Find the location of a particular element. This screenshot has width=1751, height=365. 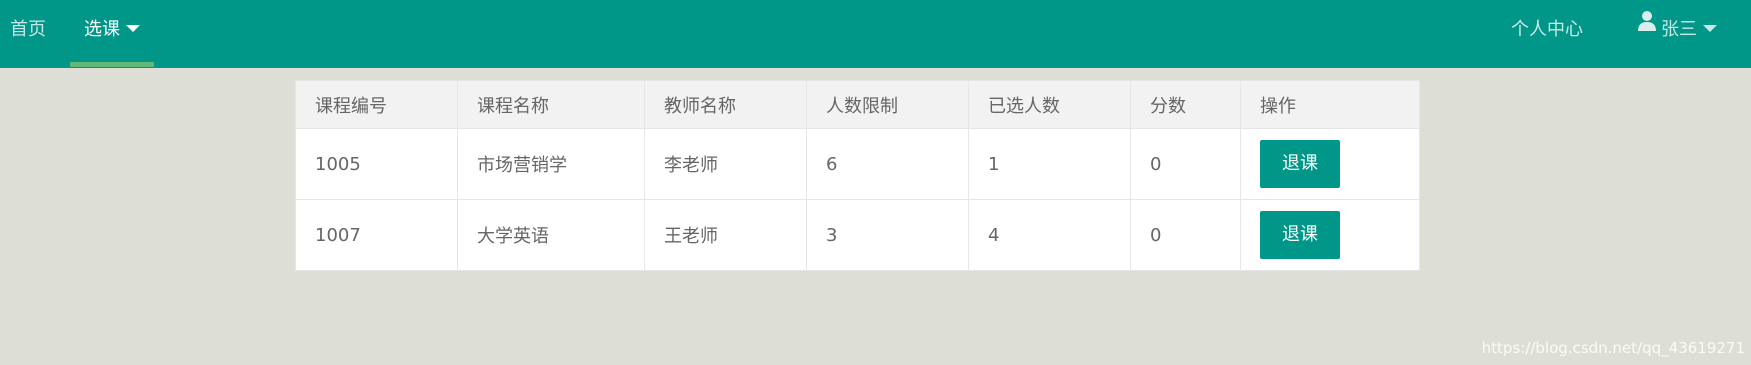

nav-select-label: 选课 is located at coordinates (102, 29).